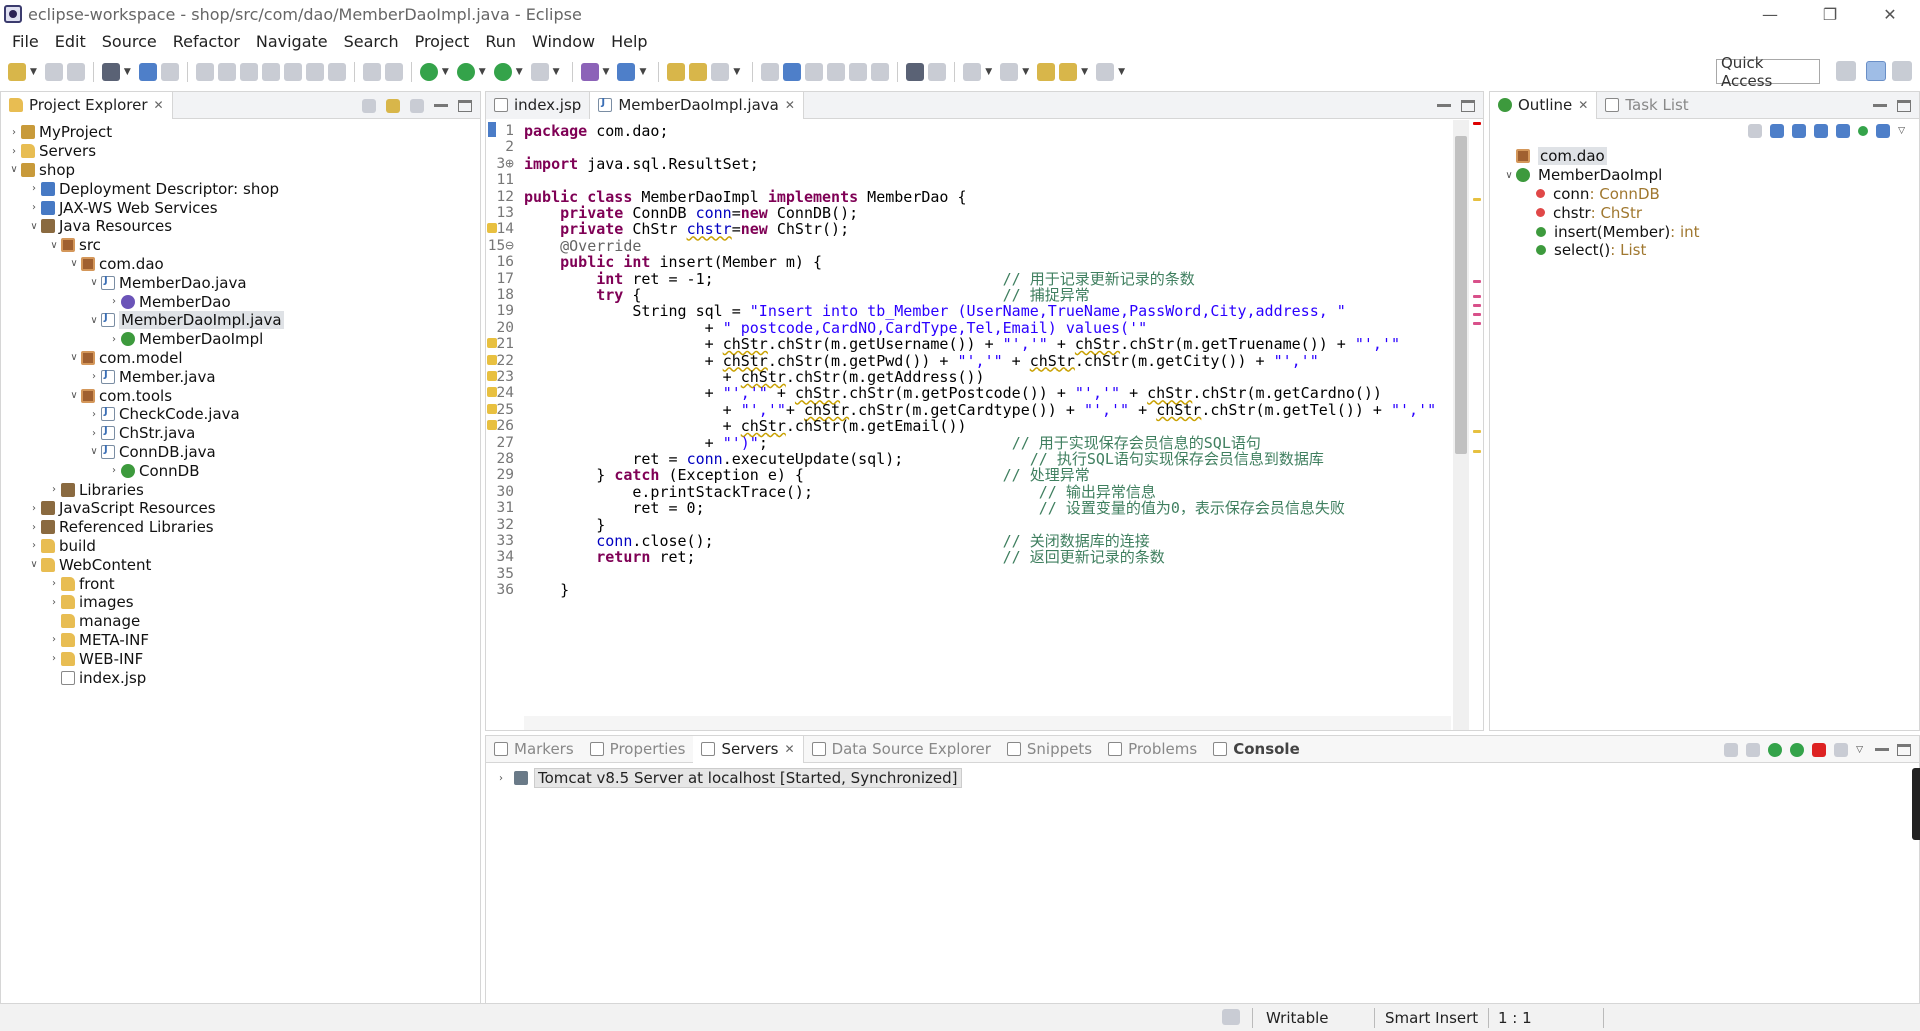  What do you see at coordinates (1859, 750) in the screenshot?
I see `view-menu-icon: ▽` at bounding box center [1859, 750].